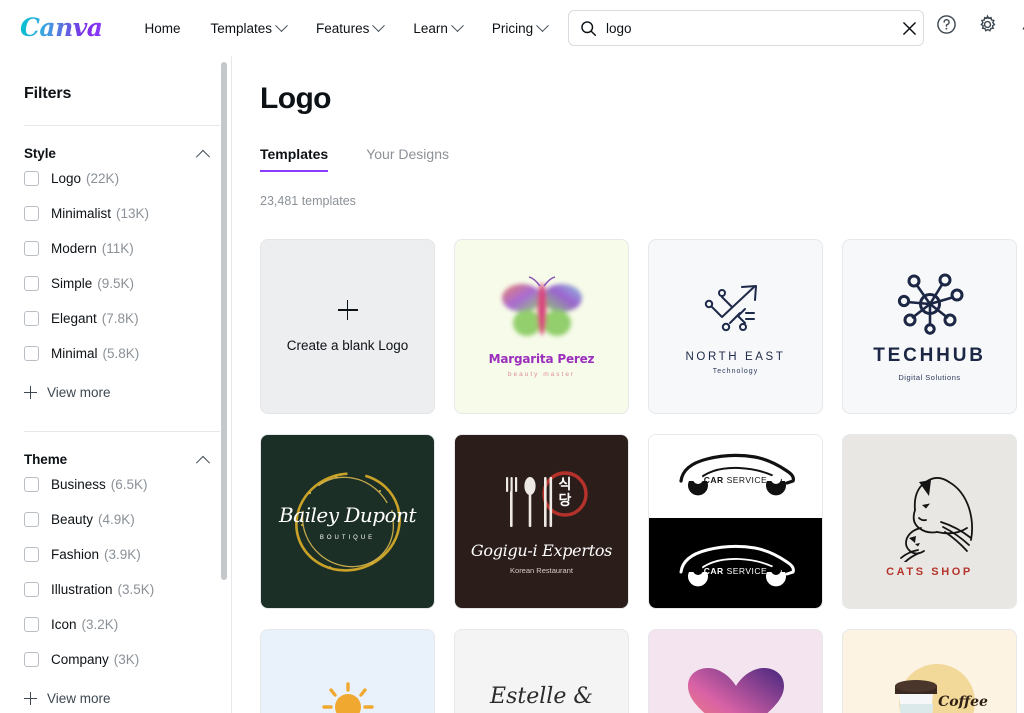 The height and width of the screenshot is (713, 1024). I want to click on filter-option-fashion: Fashion (3.9K), so click(127, 554).